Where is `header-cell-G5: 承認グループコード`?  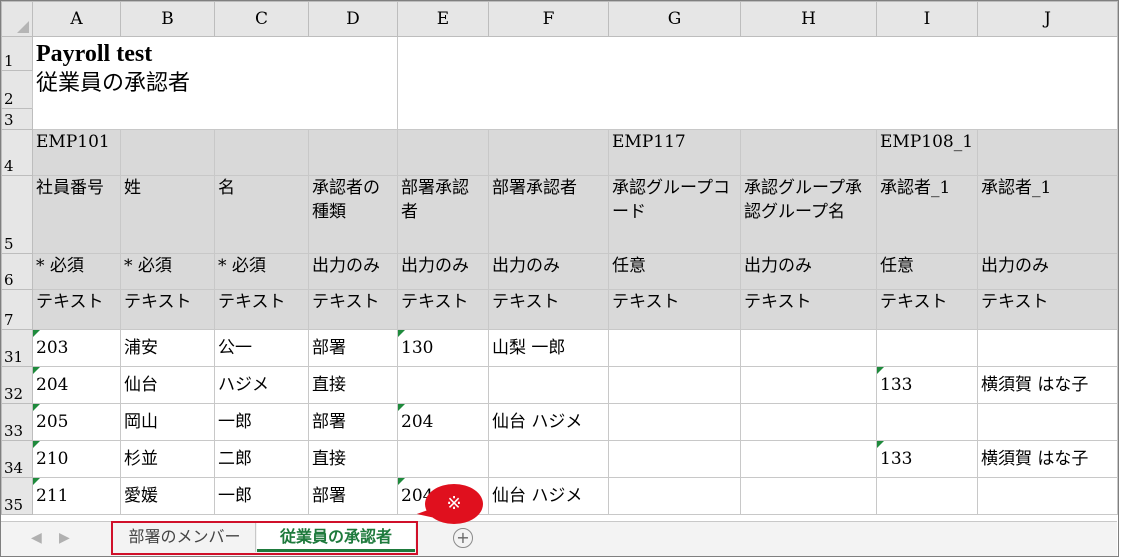
header-cell-G5: 承認グループコード is located at coordinates (674, 214).